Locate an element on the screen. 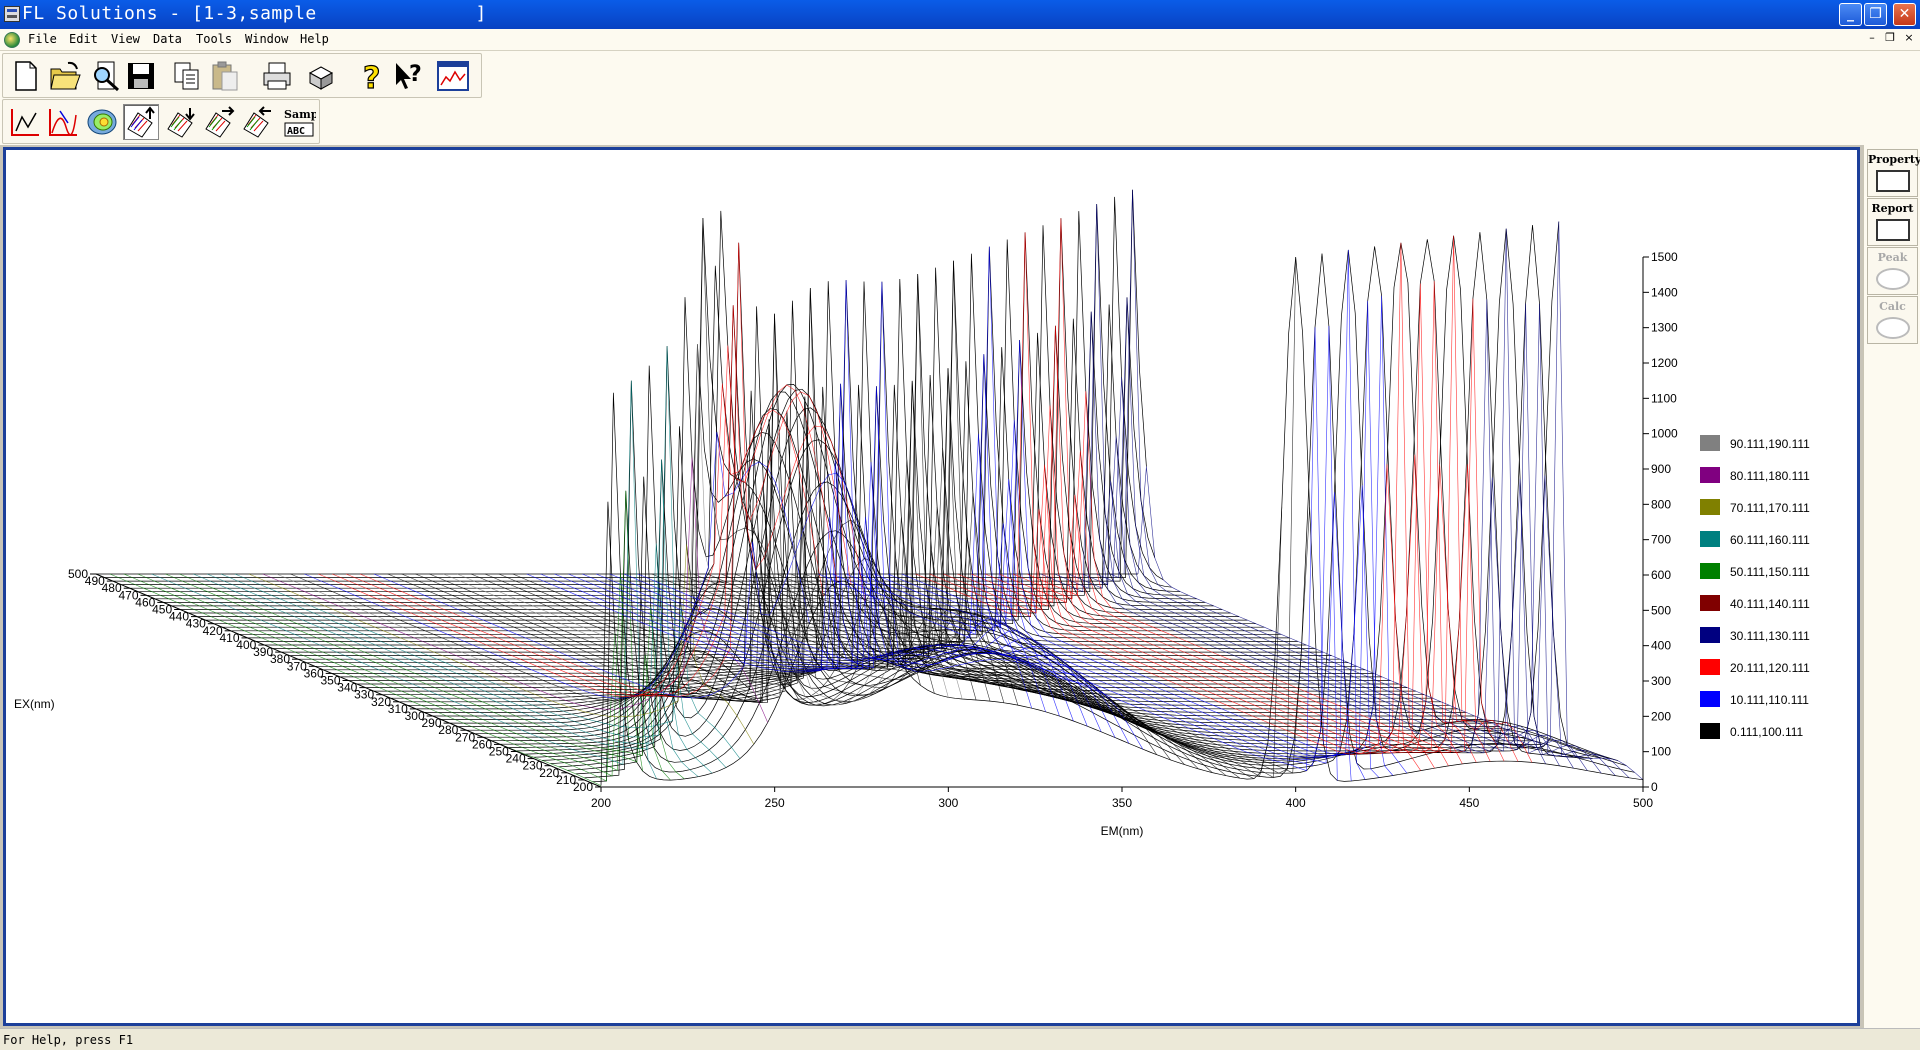 This screenshot has height=1050, width=1920. sample-abc-button: Samp ABC is located at coordinates (300, 122).